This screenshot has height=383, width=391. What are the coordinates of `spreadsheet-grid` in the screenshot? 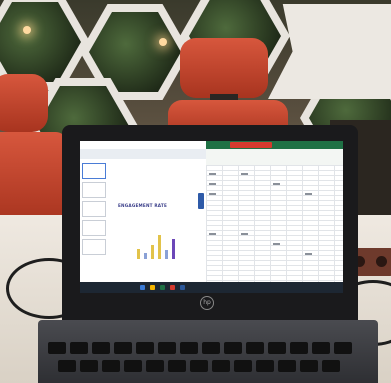 It's located at (274, 223).